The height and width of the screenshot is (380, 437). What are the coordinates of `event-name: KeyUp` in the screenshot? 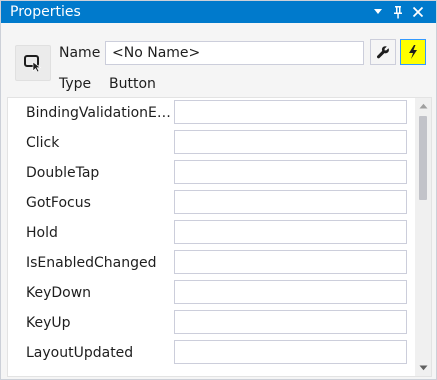 It's located at (48, 323).